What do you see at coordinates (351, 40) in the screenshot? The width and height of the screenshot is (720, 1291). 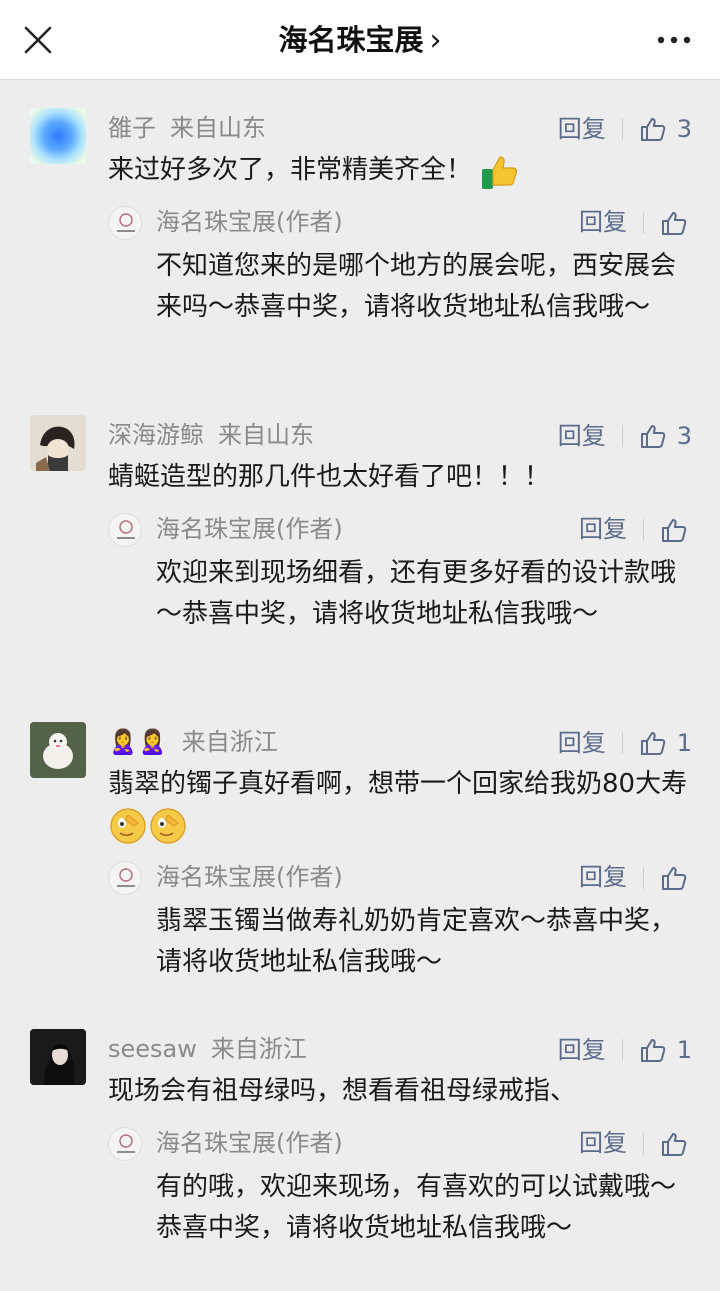 I see `page-title-text: 海名珠宝展` at bounding box center [351, 40].